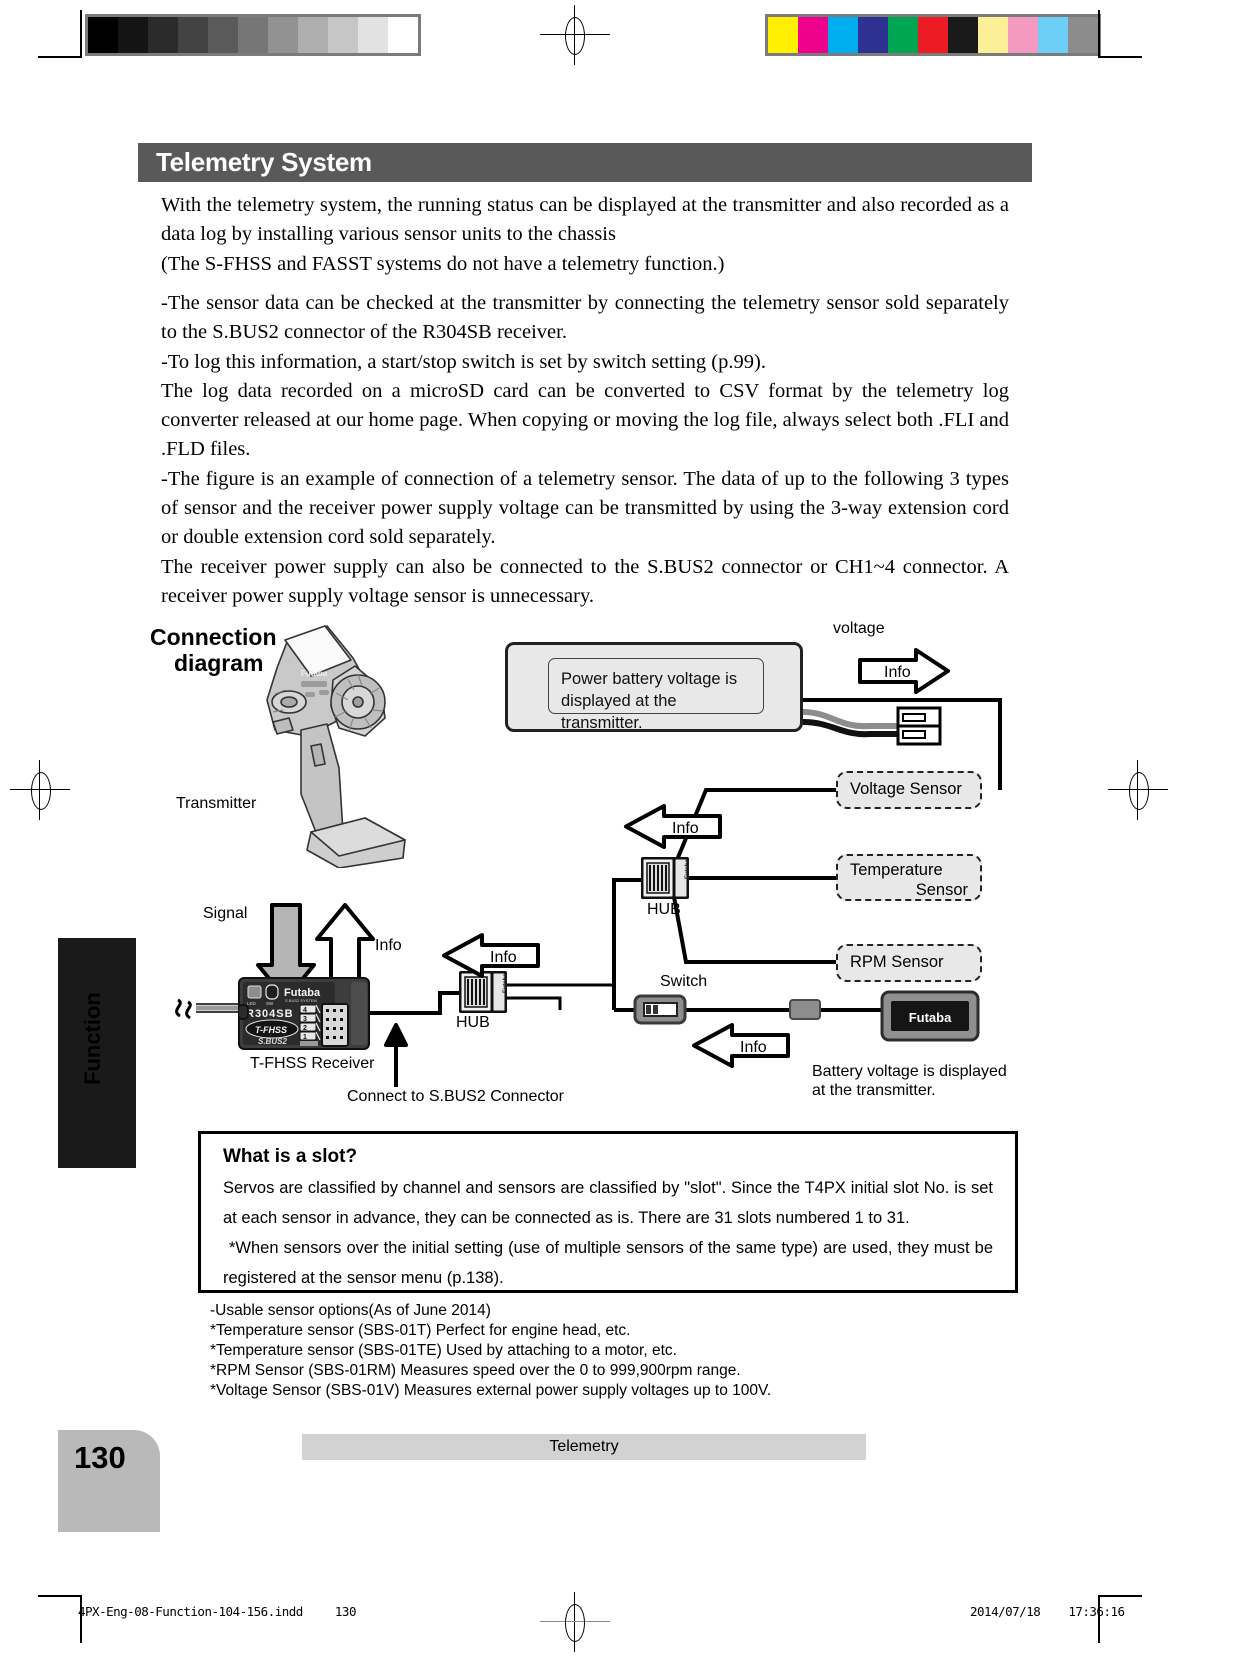  What do you see at coordinates (271, 1030) in the screenshot?
I see `svg-text: T-FHSS` at bounding box center [271, 1030].